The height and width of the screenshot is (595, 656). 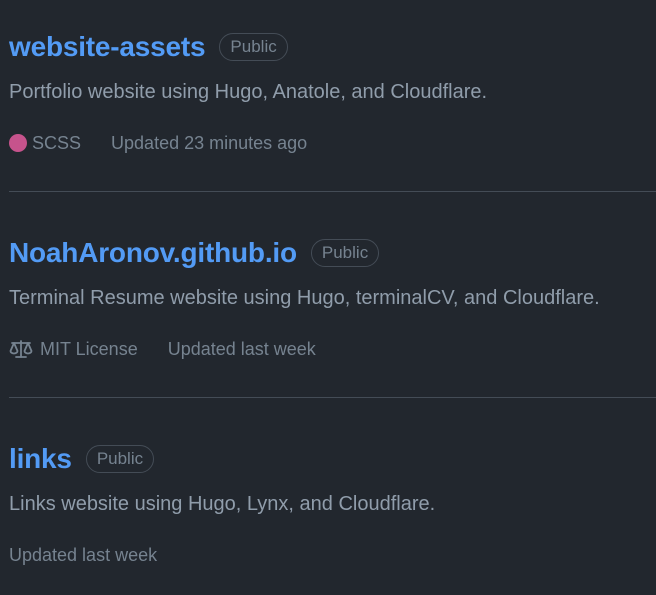 I want to click on license-label: MIT License, so click(x=89, y=349).